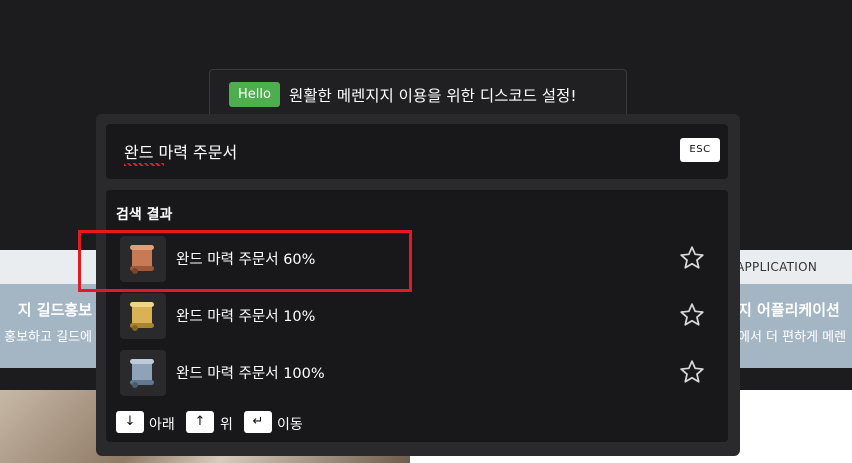 This screenshot has width=852, height=463. Describe the element at coordinates (384, 151) in the screenshot. I see `search-input` at that location.